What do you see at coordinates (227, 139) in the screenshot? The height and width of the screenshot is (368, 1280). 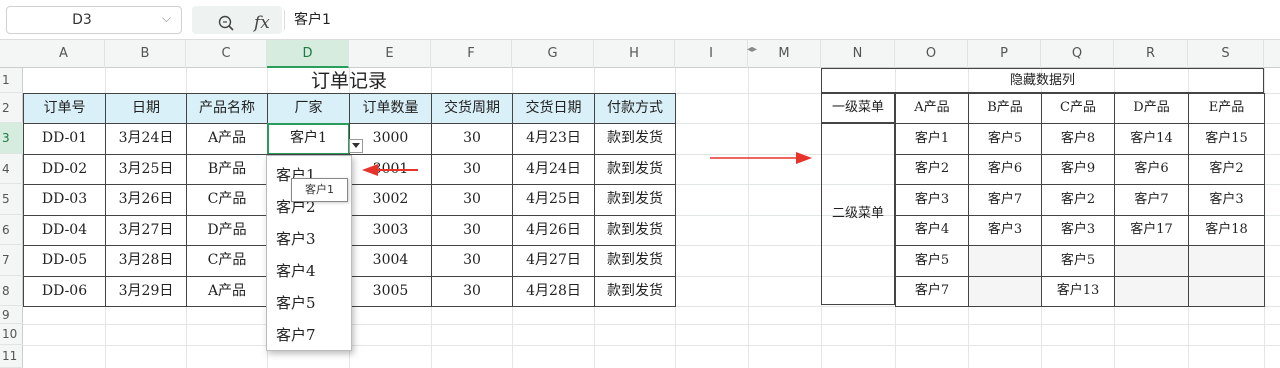 I see `table-cell: A产品` at bounding box center [227, 139].